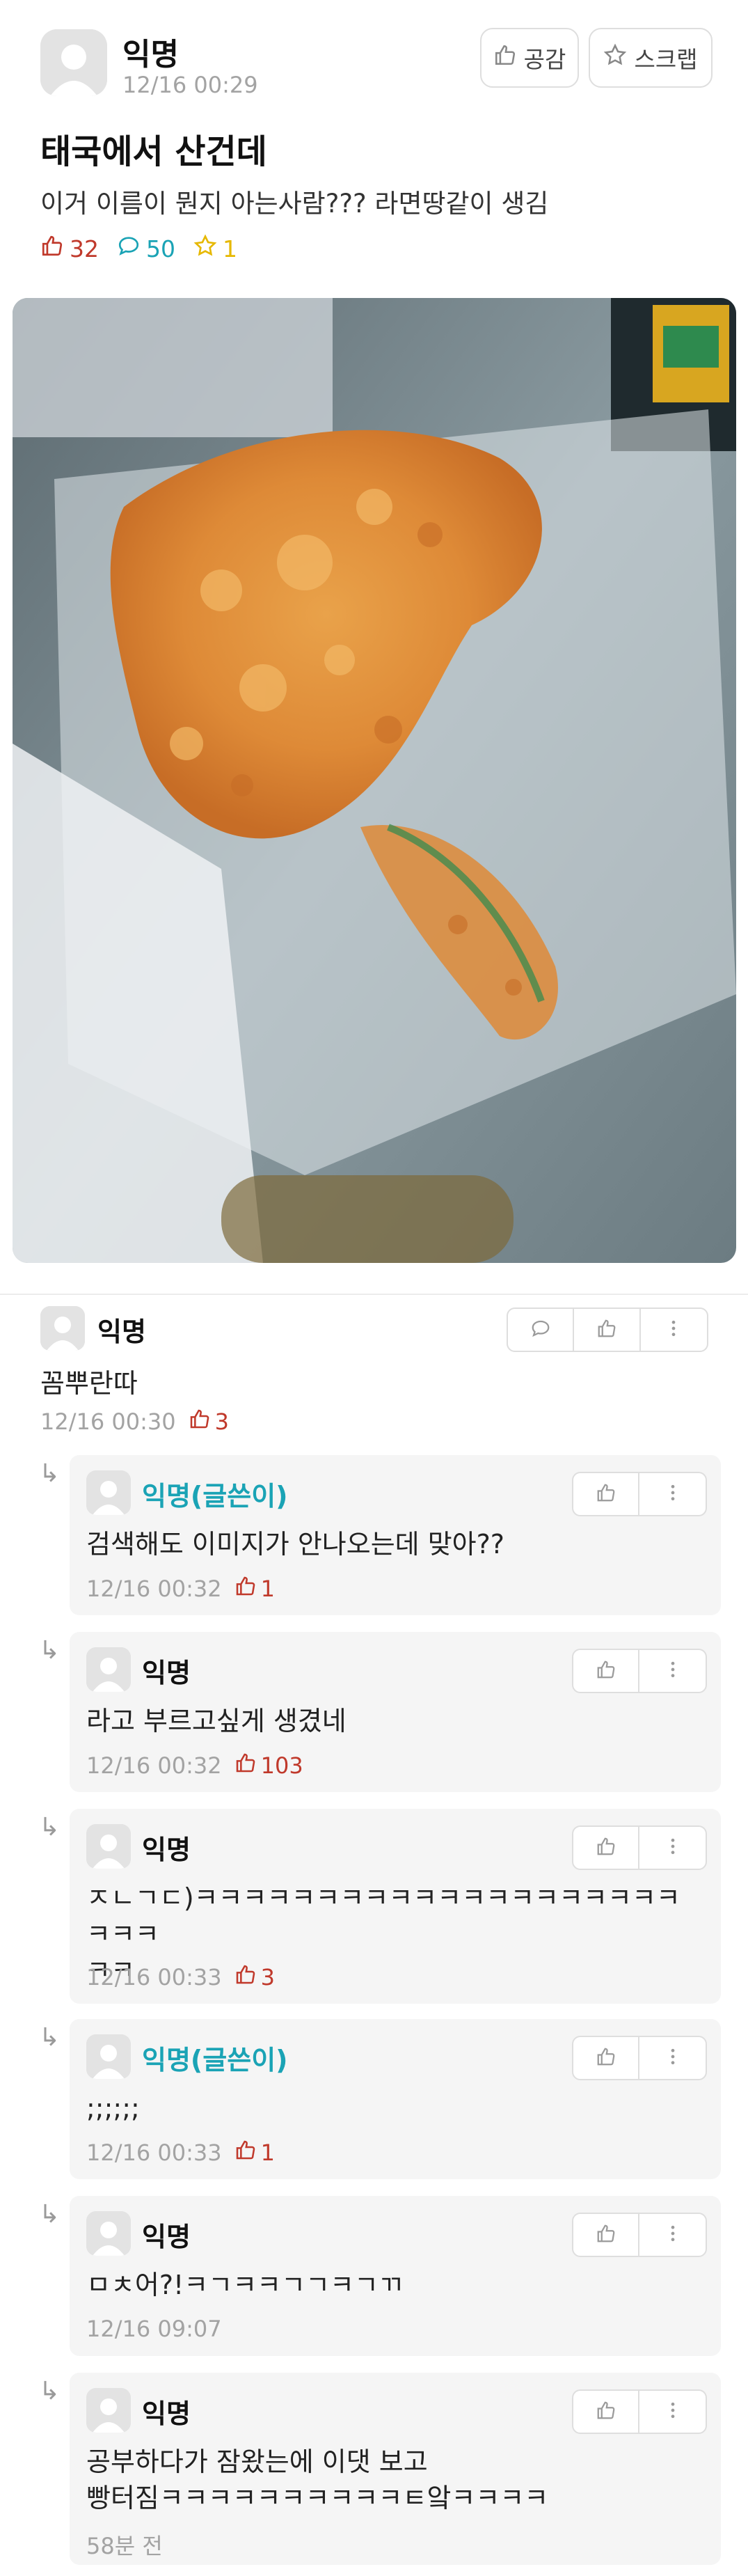 The image size is (748, 2576). I want to click on comment-like-button, so click(607, 1330).